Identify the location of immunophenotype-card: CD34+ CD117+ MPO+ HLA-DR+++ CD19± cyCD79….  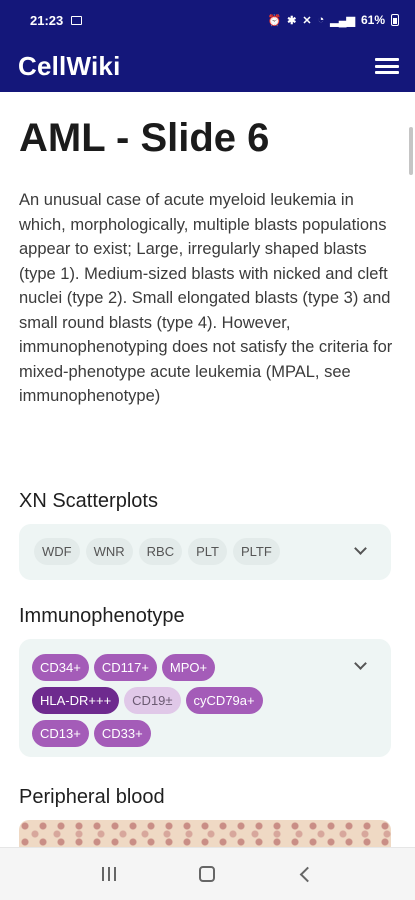
(205, 698).